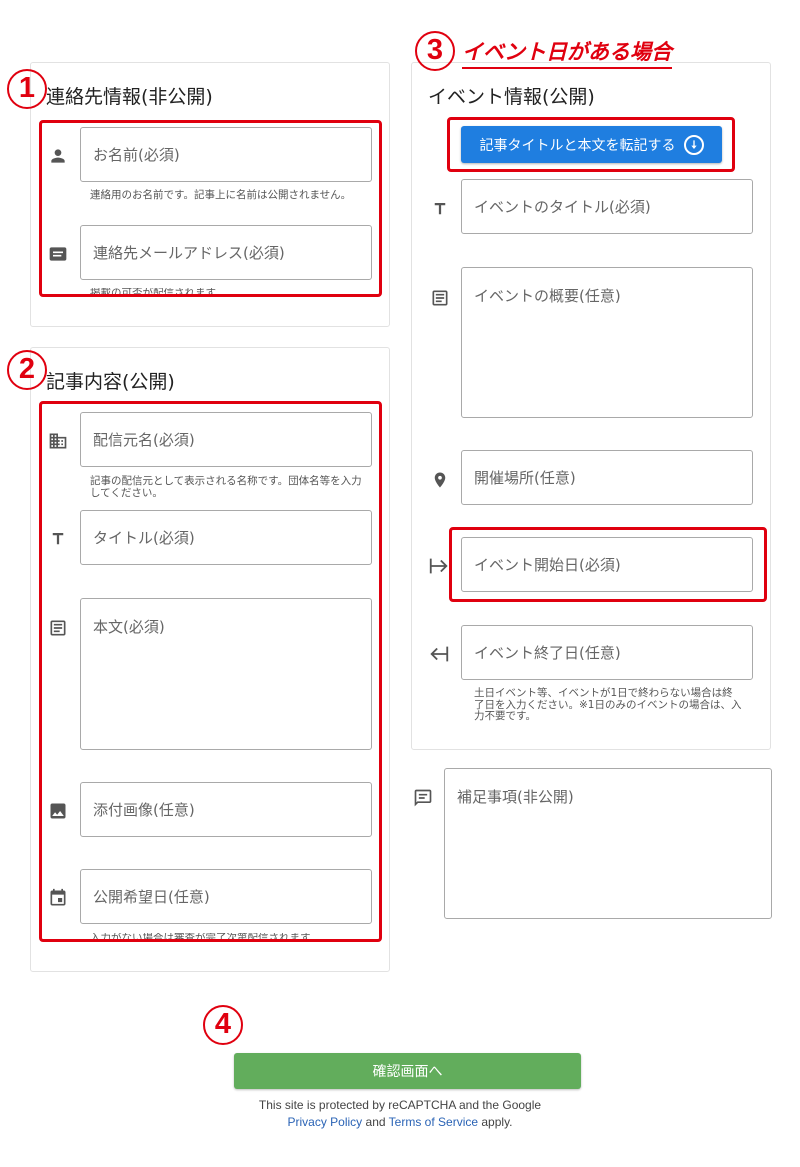  Describe the element at coordinates (608, 843) in the screenshot. I see `notes-field: 補足事項(非公開)` at that location.